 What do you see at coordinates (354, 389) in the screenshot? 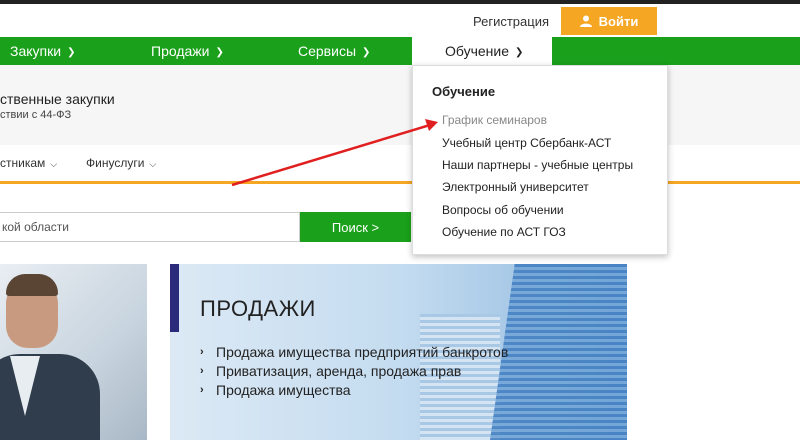
I see `list-item: › Продажа имущества` at bounding box center [354, 389].